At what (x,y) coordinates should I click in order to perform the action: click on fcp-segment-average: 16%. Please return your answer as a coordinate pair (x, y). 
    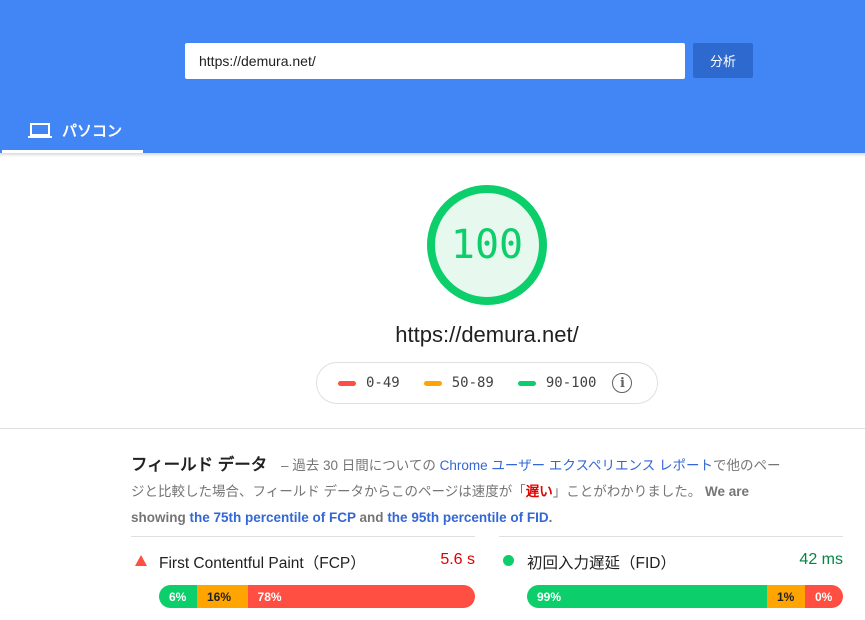
    Looking at the image, I should click on (222, 596).